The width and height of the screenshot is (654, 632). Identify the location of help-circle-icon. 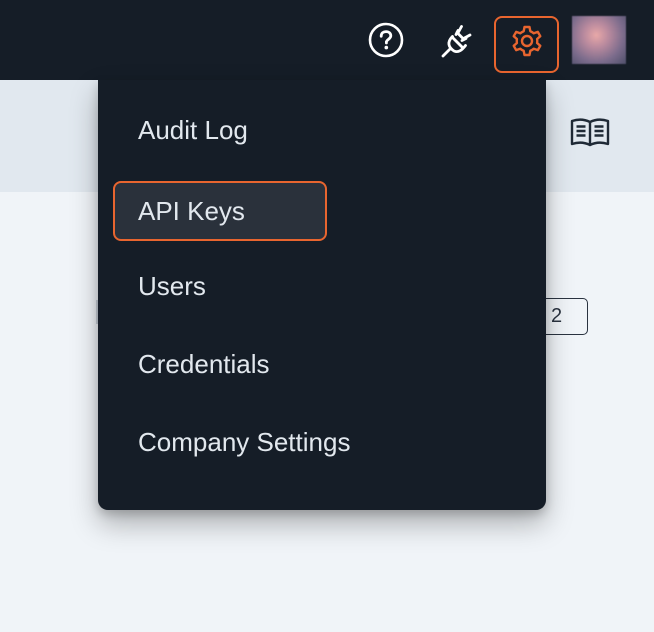
(386, 42).